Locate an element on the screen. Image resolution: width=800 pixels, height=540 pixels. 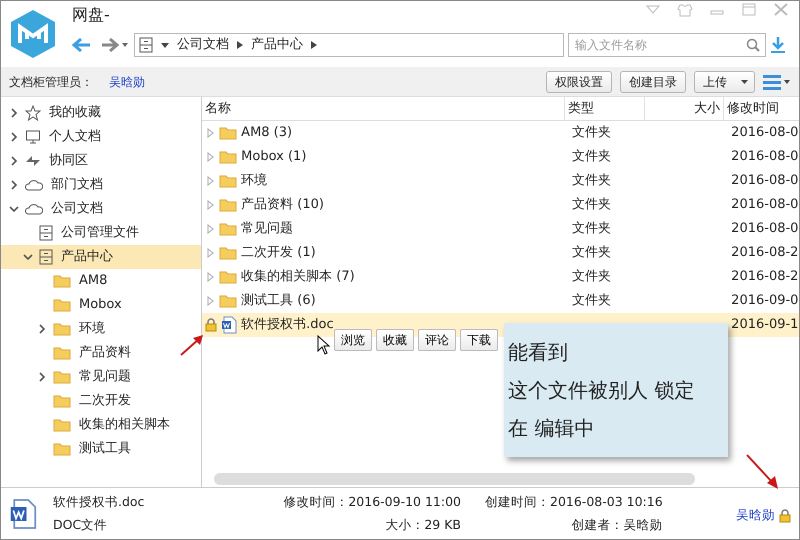
row-action-button: 收藏 is located at coordinates (395, 340).